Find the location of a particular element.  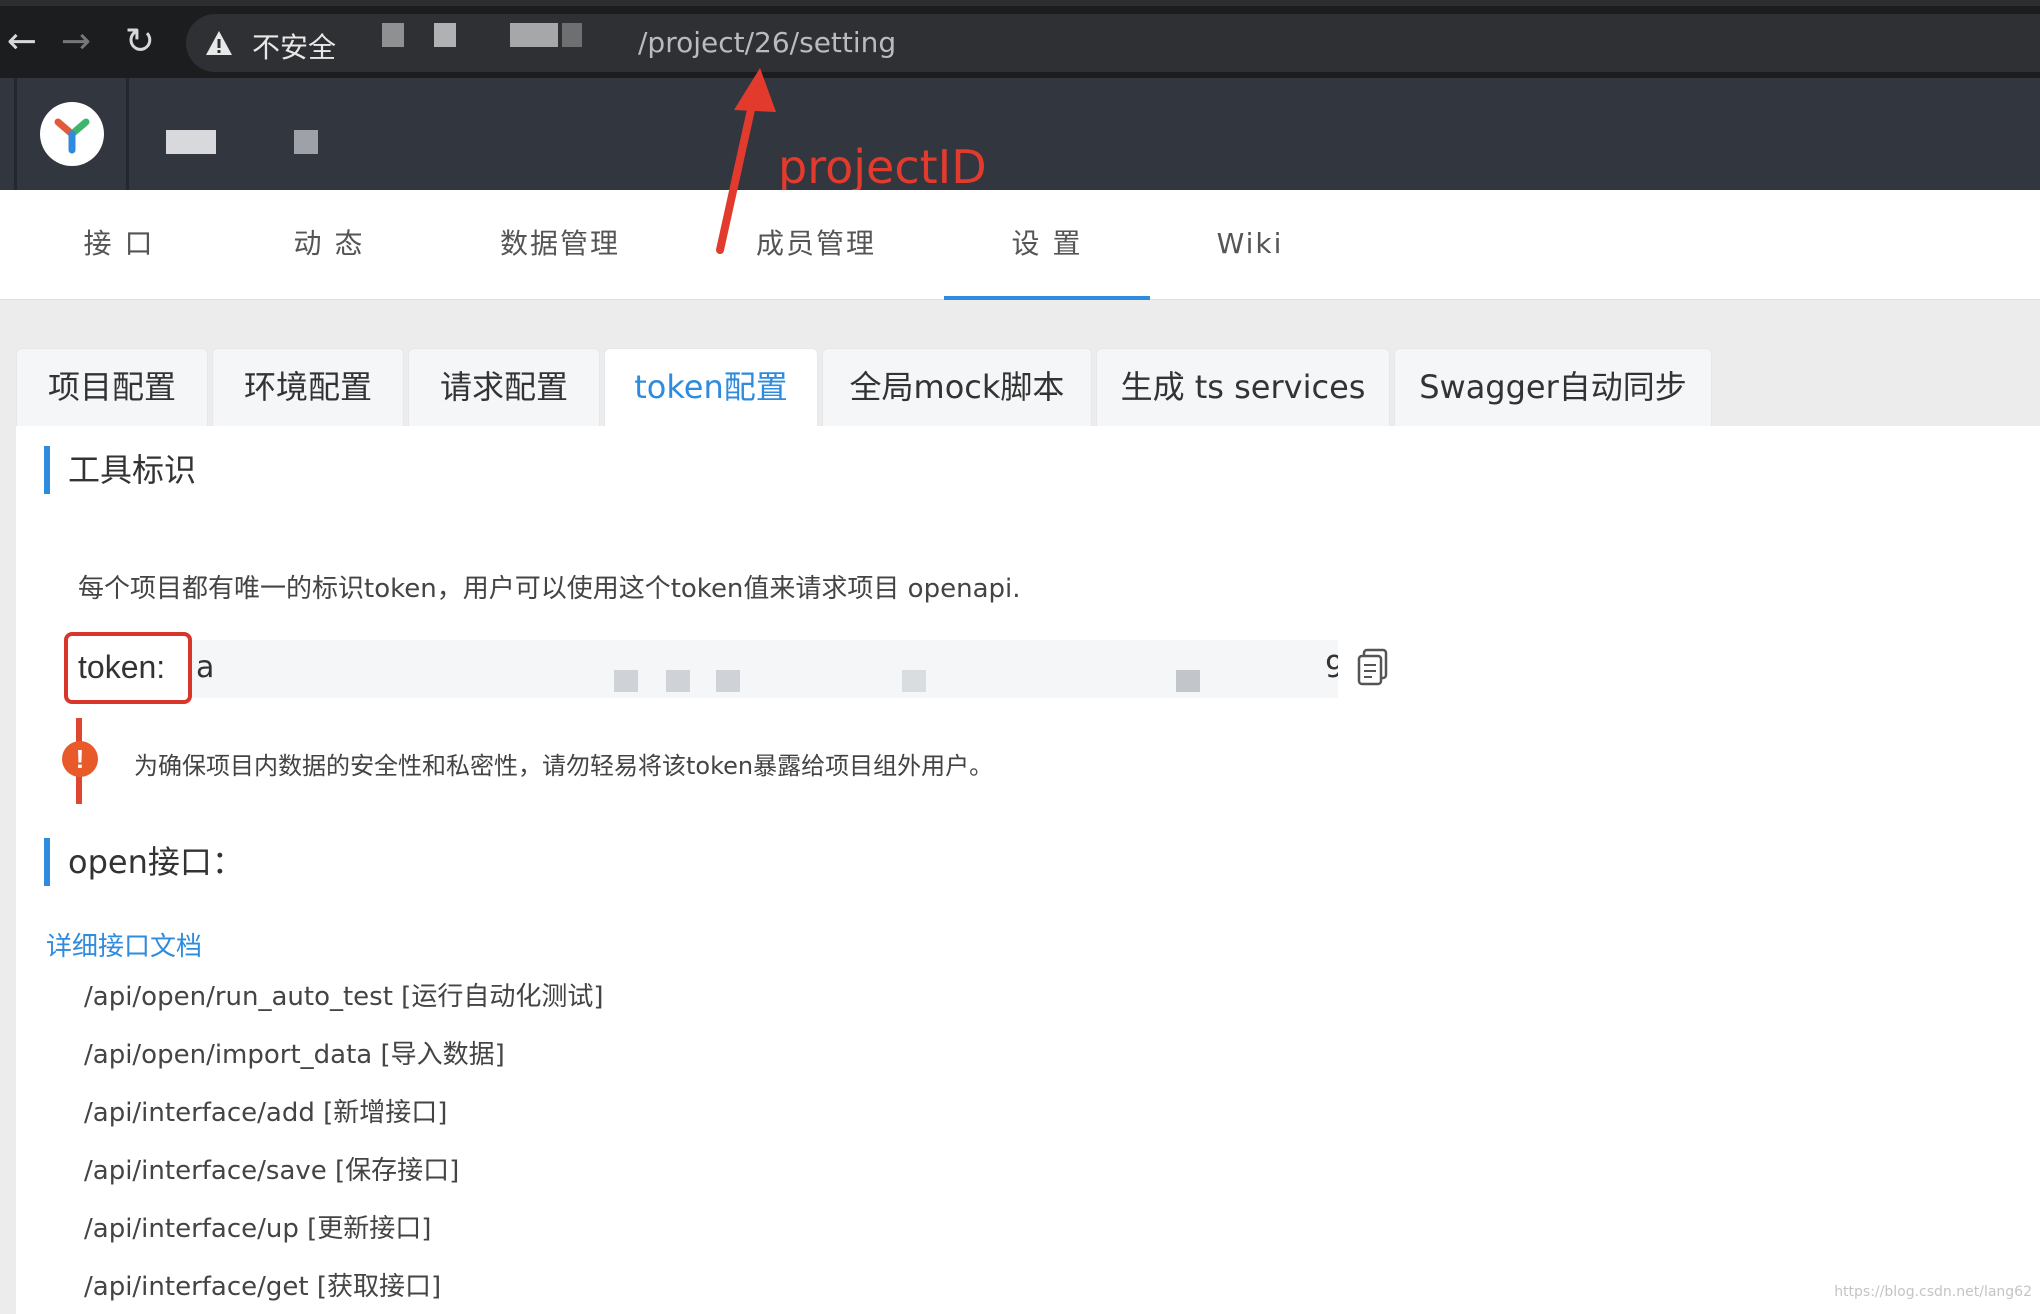

token-label-text: token: is located at coordinates (122, 667).